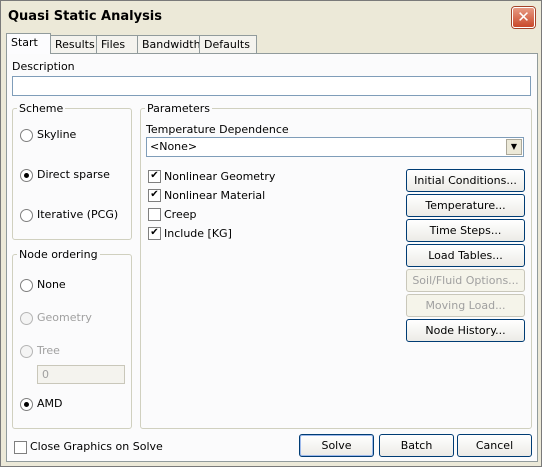 The image size is (542, 467). Describe the element at coordinates (48, 350) in the screenshot. I see `node-ordering-tree-label: Tree` at that location.